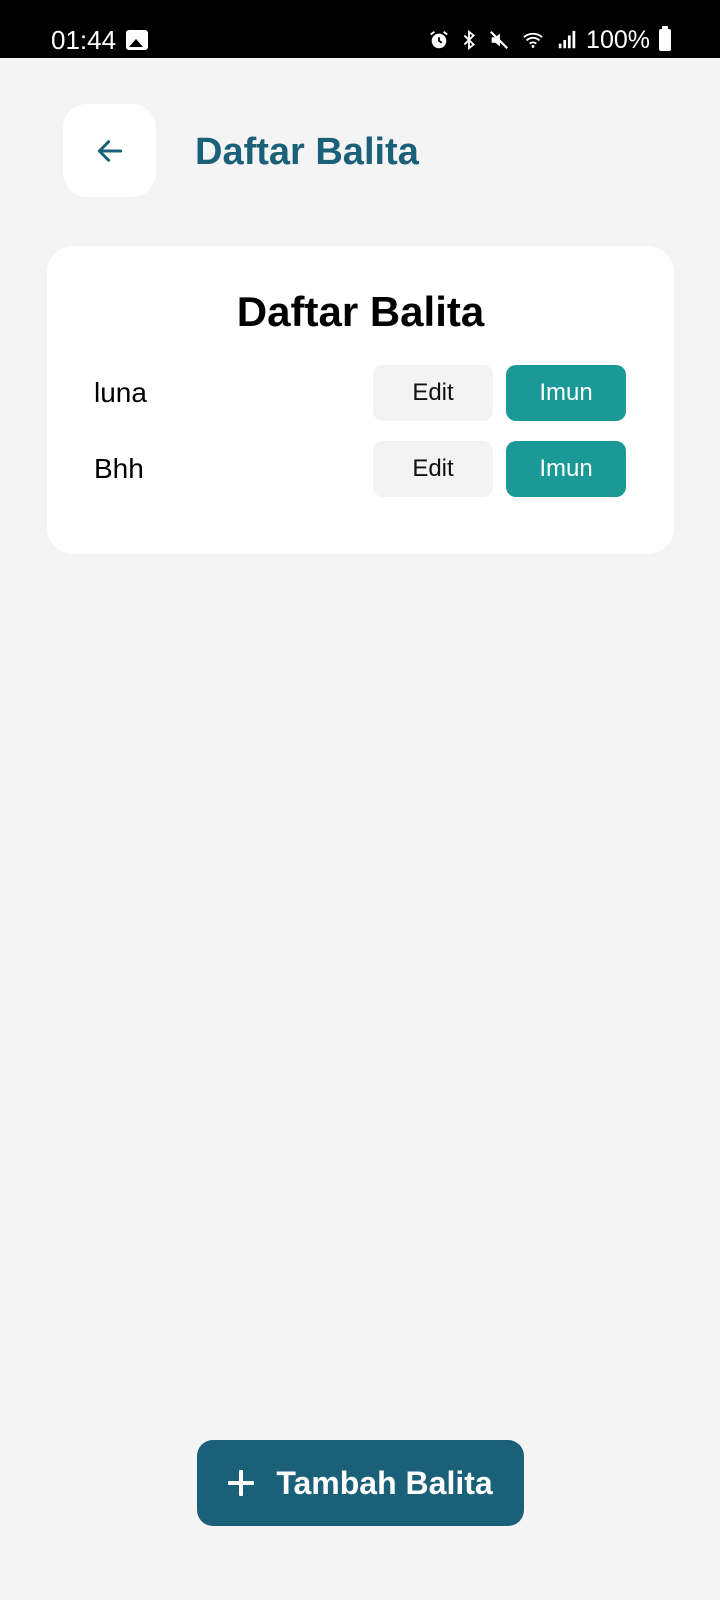 This screenshot has height=1600, width=720. Describe the element at coordinates (567, 39) in the screenshot. I see `signal-icon` at that location.